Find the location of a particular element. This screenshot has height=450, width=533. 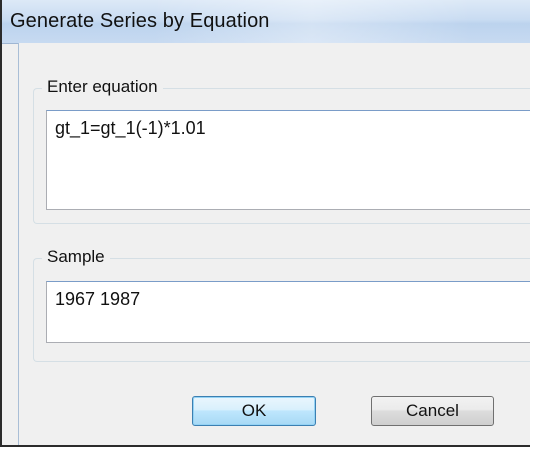

equation-group-label: Enter equation is located at coordinates (102, 87).